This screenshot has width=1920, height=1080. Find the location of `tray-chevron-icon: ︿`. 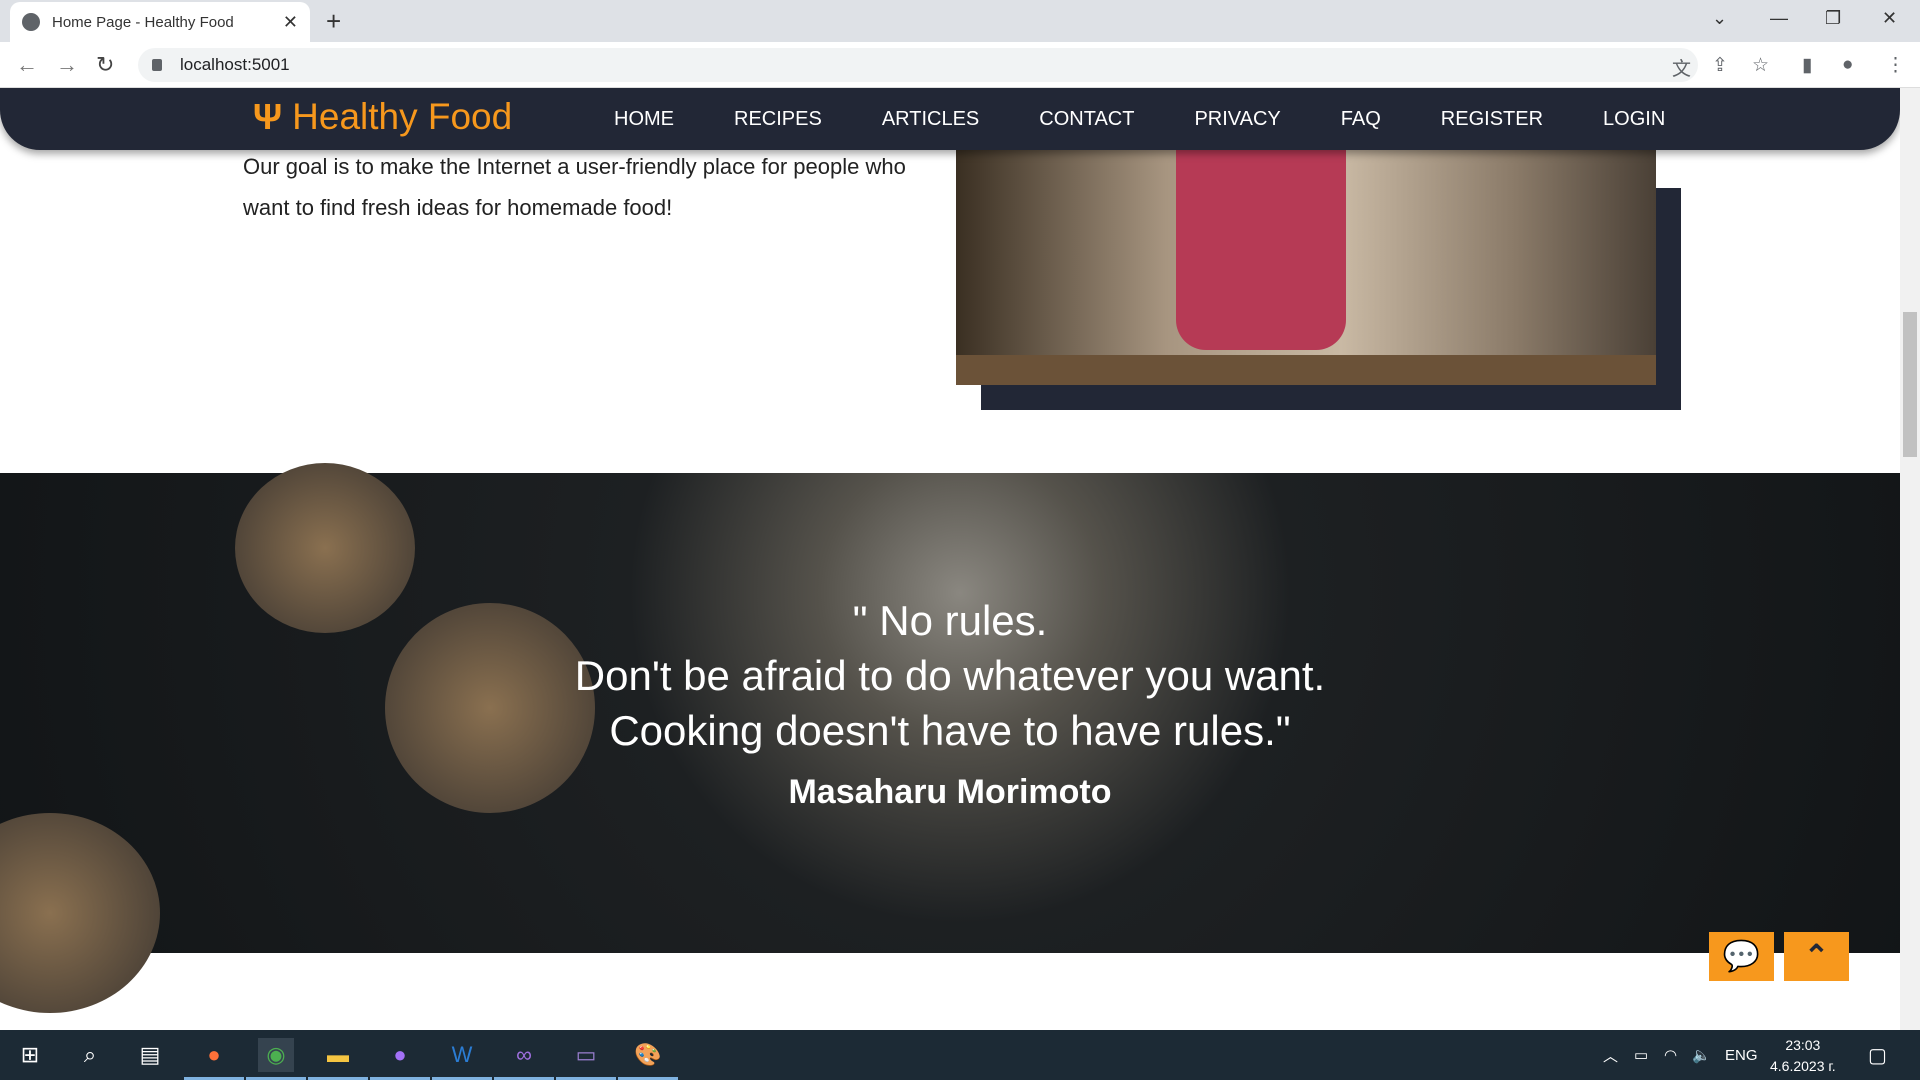

tray-chevron-icon: ︿ is located at coordinates (1610, 1055).